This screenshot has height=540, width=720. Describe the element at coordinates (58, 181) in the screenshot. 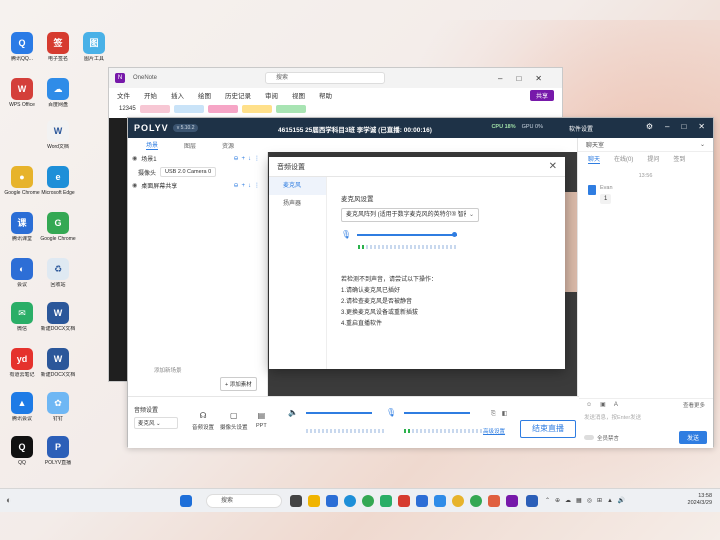

I see `desktop-icon: e Microsoft Edge` at that location.